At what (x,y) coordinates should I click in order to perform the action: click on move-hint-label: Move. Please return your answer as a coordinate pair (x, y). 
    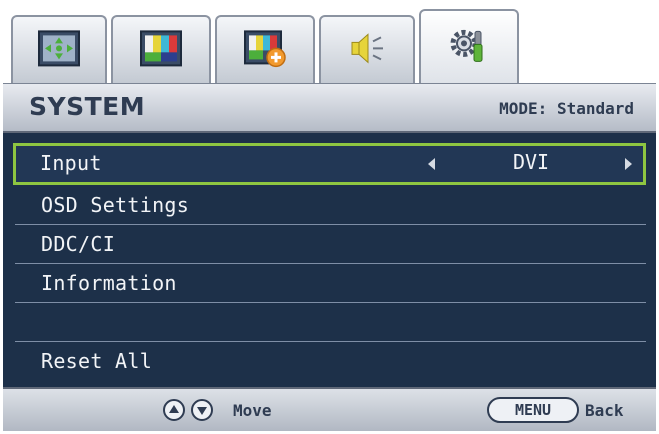
    Looking at the image, I should click on (252, 410).